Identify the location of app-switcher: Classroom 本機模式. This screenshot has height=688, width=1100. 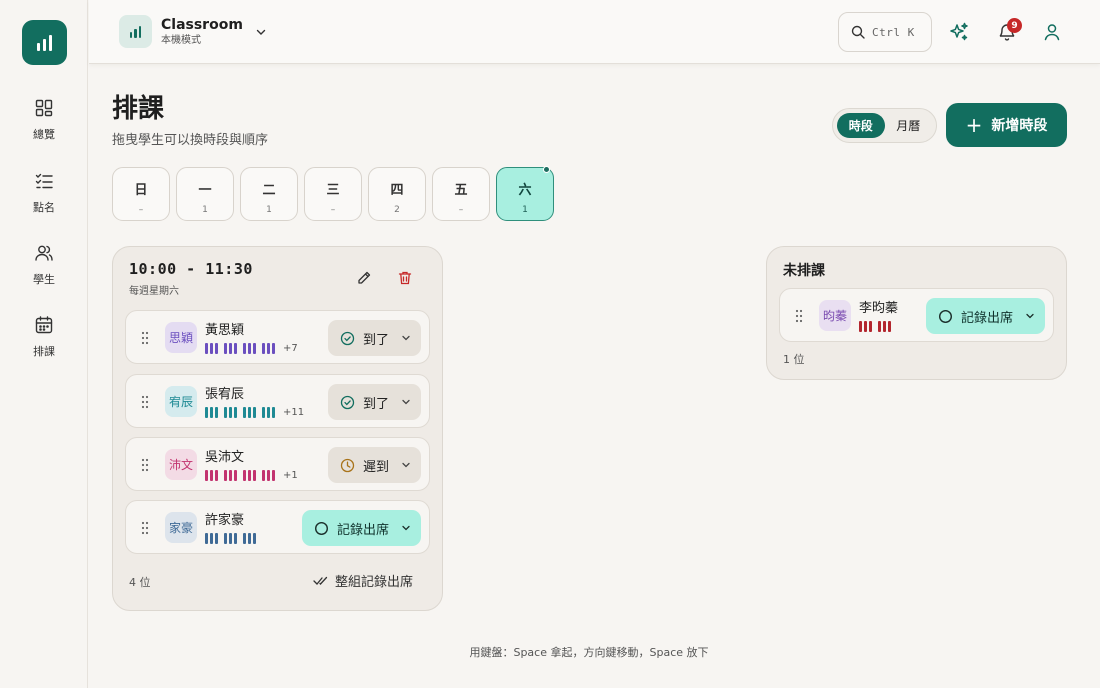
(193, 31).